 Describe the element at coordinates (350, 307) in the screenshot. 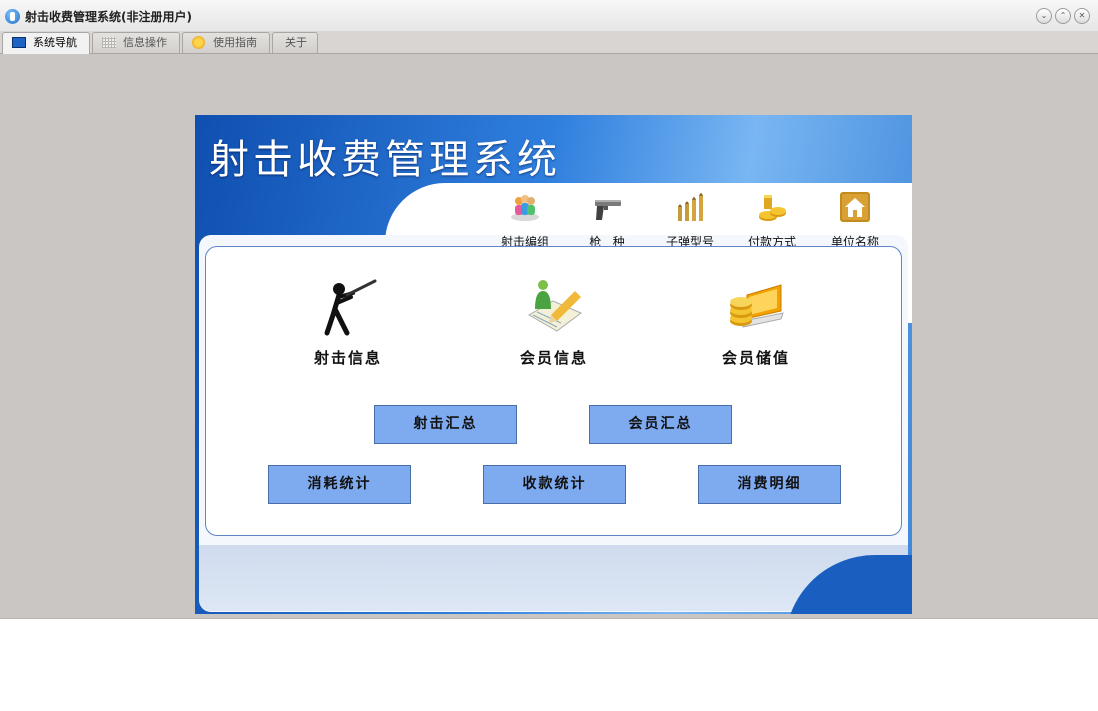

I see `shooter-icon` at that location.